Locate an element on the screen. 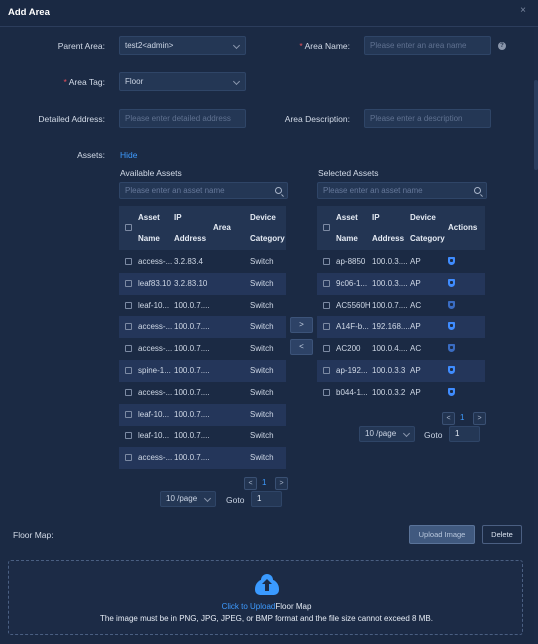  column-header: Actions is located at coordinates (463, 227).